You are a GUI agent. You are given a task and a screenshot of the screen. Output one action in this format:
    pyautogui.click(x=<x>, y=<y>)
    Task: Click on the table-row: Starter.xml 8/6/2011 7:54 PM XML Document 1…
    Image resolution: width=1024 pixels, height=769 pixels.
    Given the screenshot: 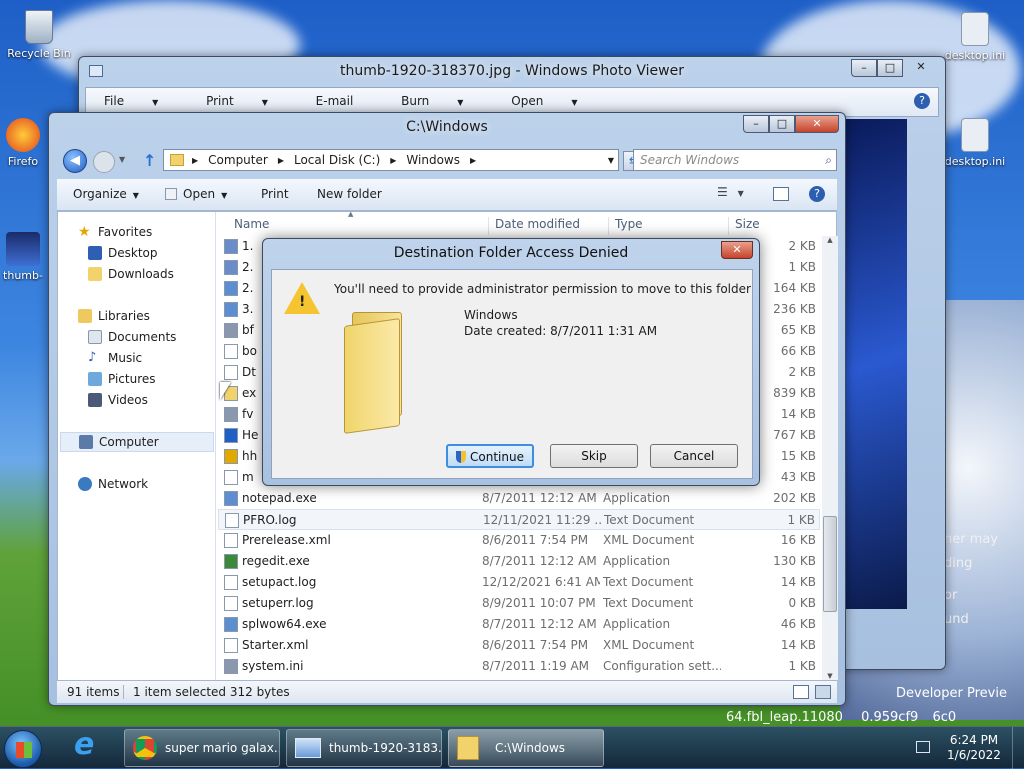 What is the action you would take?
    pyautogui.click(x=519, y=645)
    